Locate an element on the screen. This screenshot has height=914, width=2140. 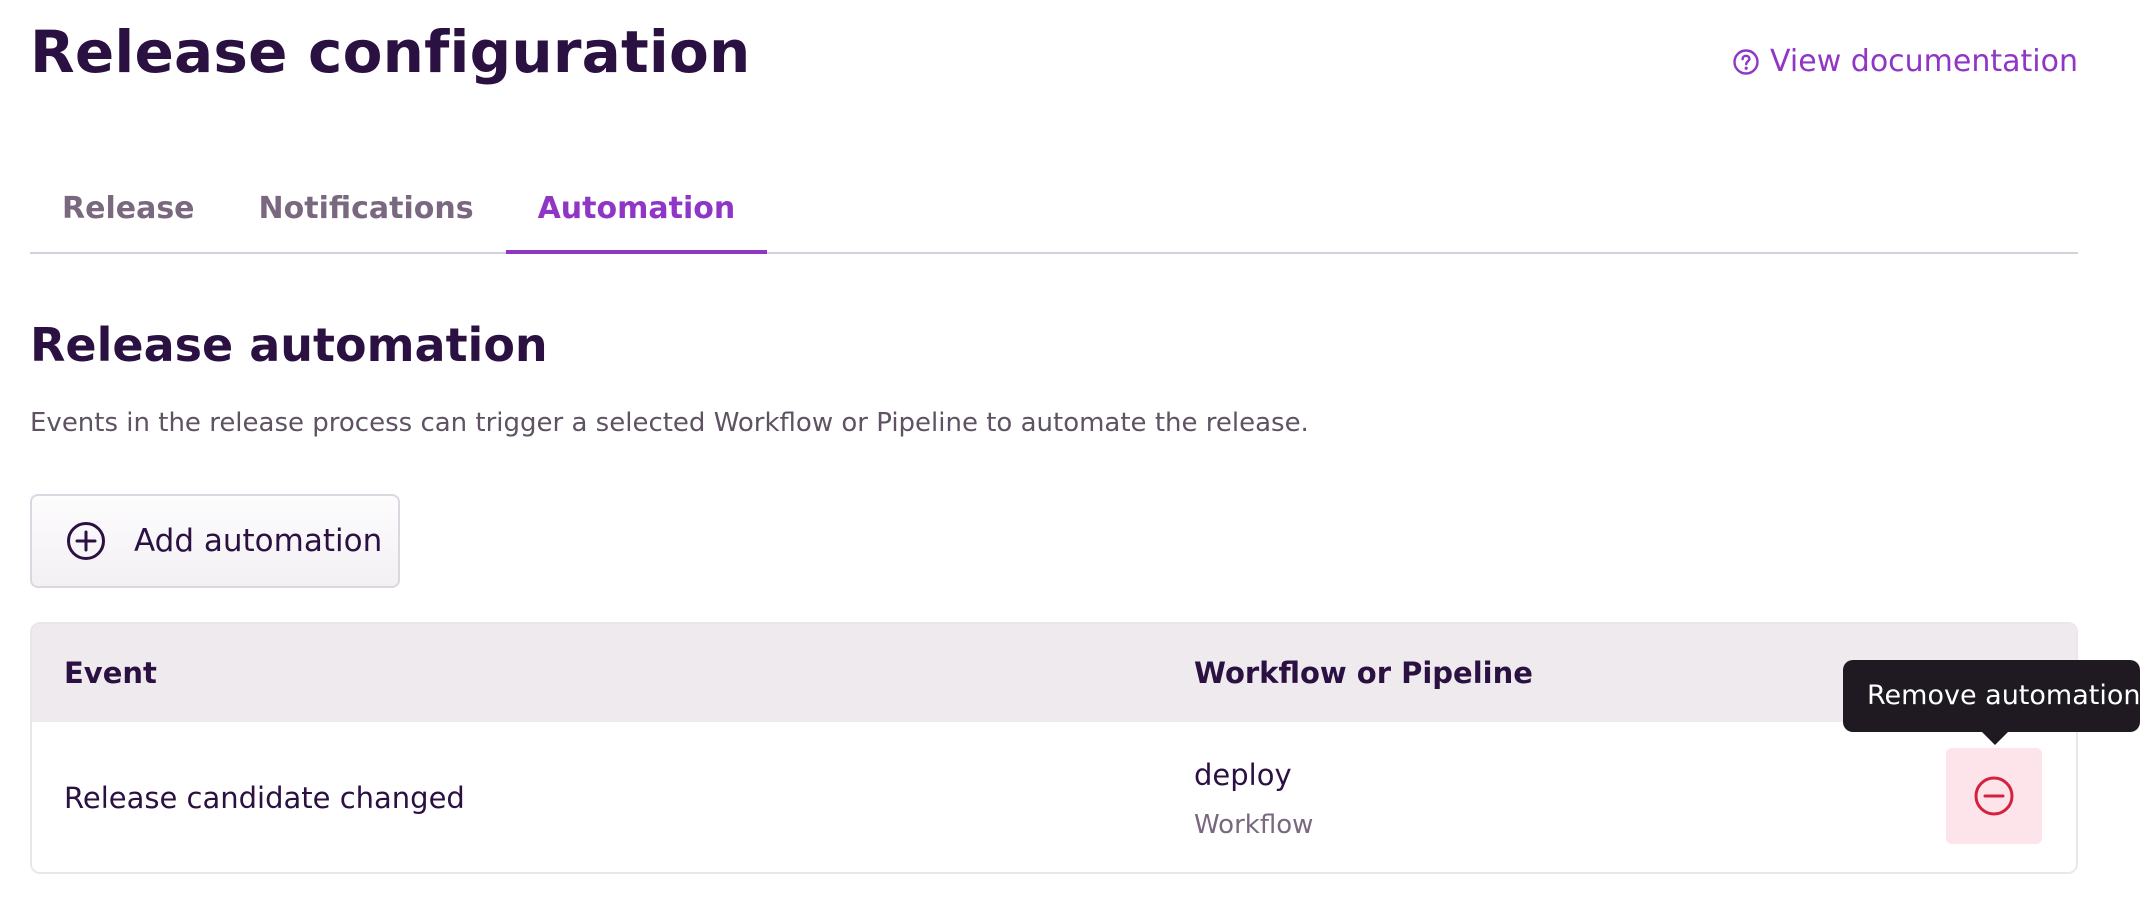
page-title: Release configuration is located at coordinates (390, 52).